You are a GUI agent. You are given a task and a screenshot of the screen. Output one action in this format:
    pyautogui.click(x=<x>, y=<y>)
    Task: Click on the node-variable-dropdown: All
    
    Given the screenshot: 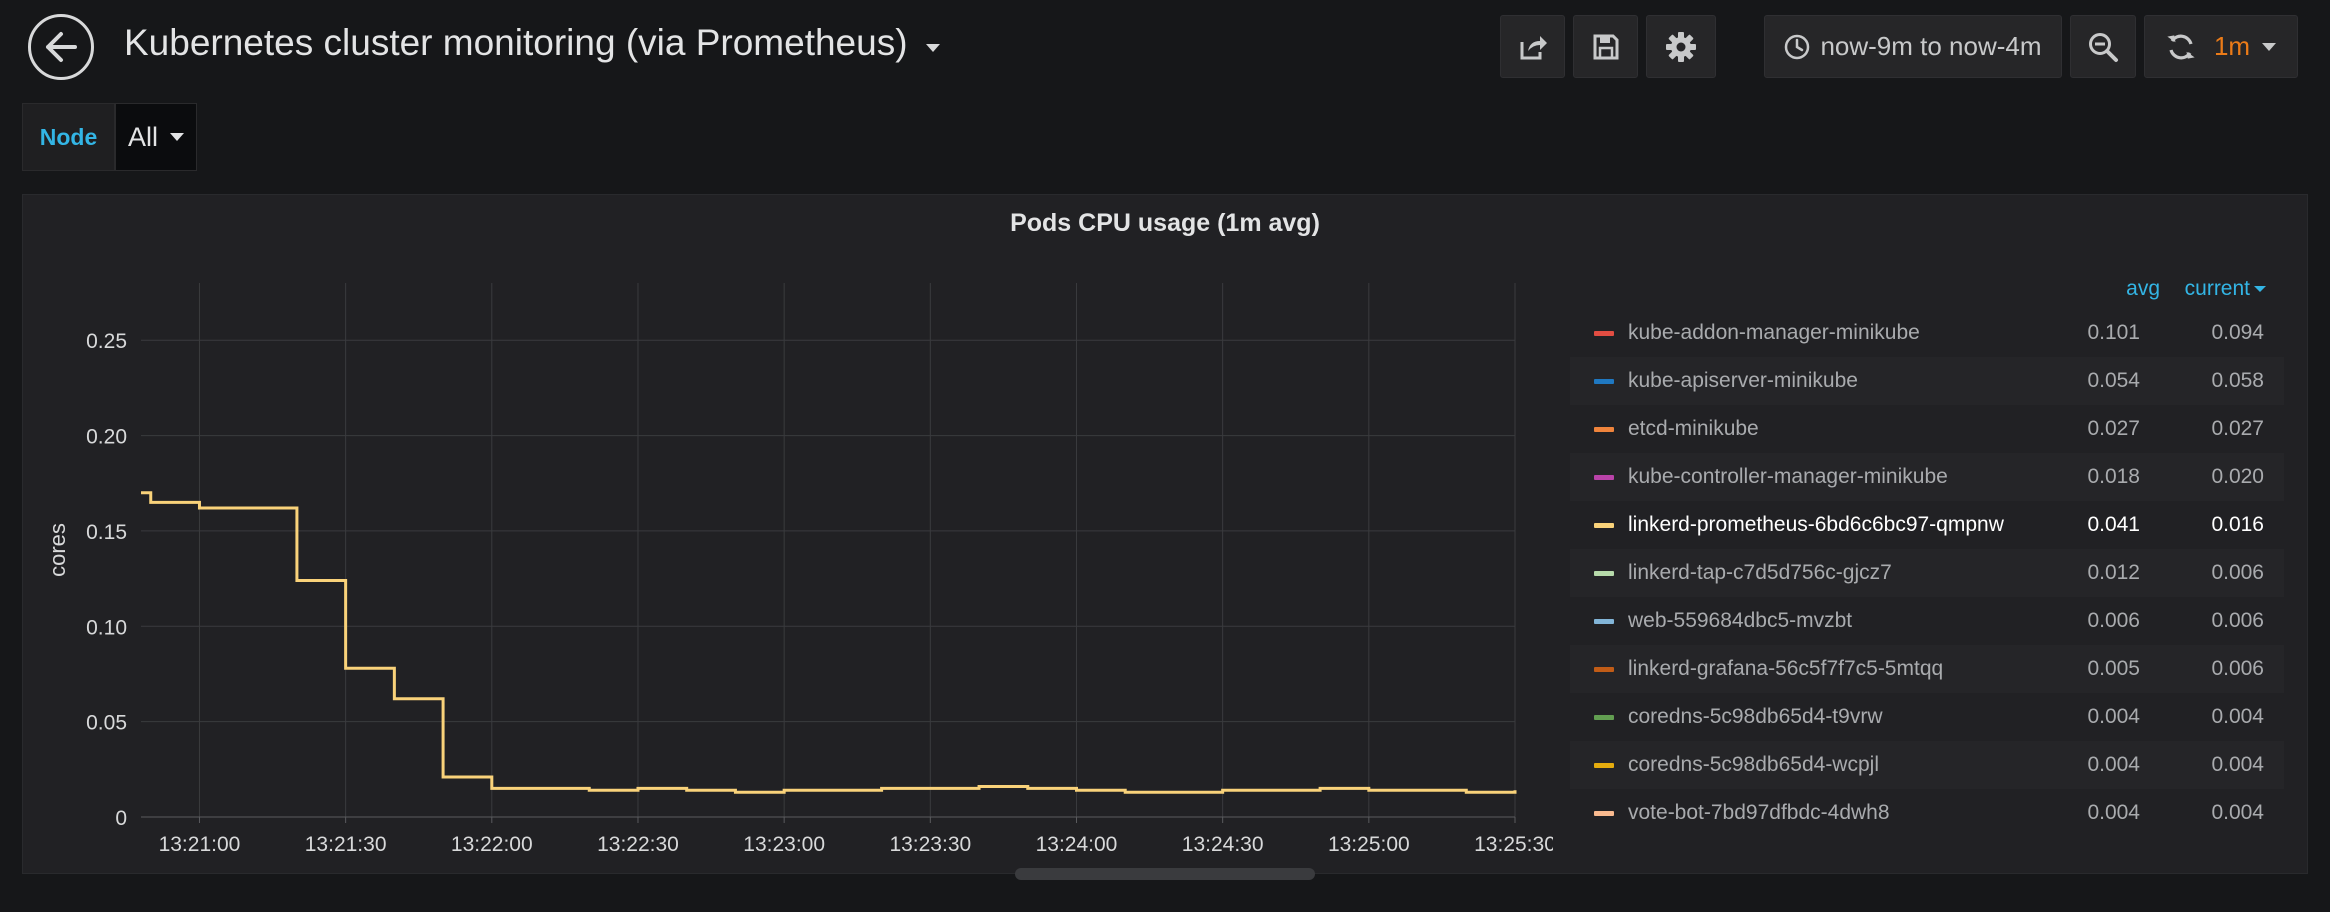 What is the action you would take?
    pyautogui.click(x=156, y=137)
    